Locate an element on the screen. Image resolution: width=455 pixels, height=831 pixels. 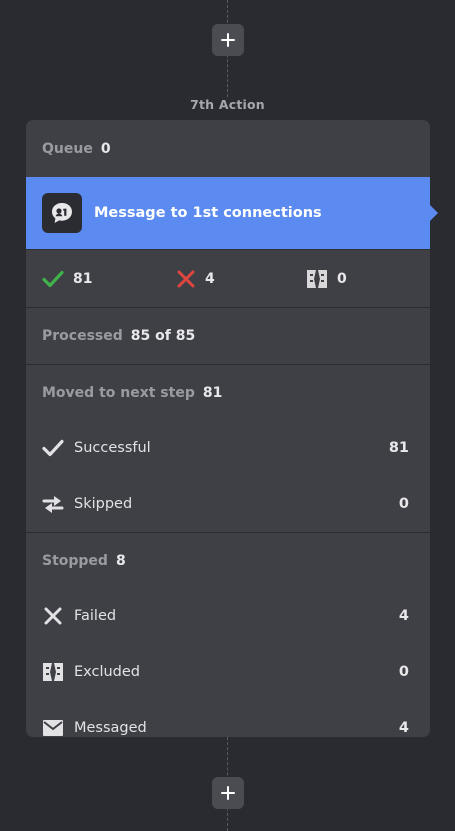
excluded-label: Excluded is located at coordinates (107, 672).